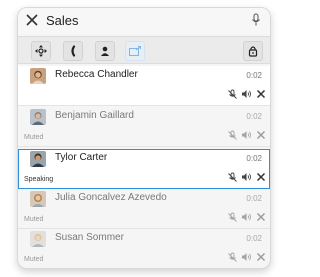  What do you see at coordinates (96, 74) in the screenshot?
I see `participant-name: Rebecca Chandler` at bounding box center [96, 74].